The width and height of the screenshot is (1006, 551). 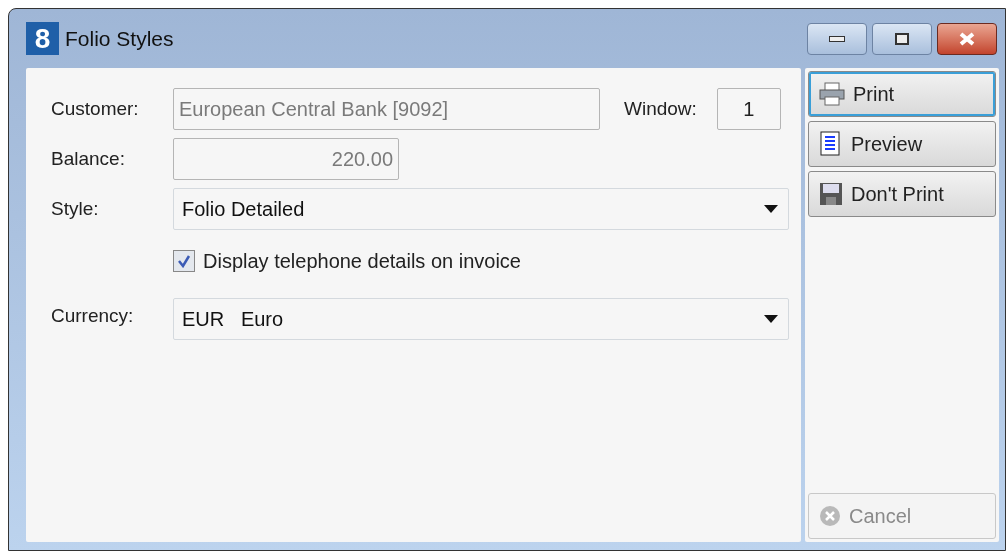 What do you see at coordinates (830, 516) in the screenshot?
I see `cancel-icon` at bounding box center [830, 516].